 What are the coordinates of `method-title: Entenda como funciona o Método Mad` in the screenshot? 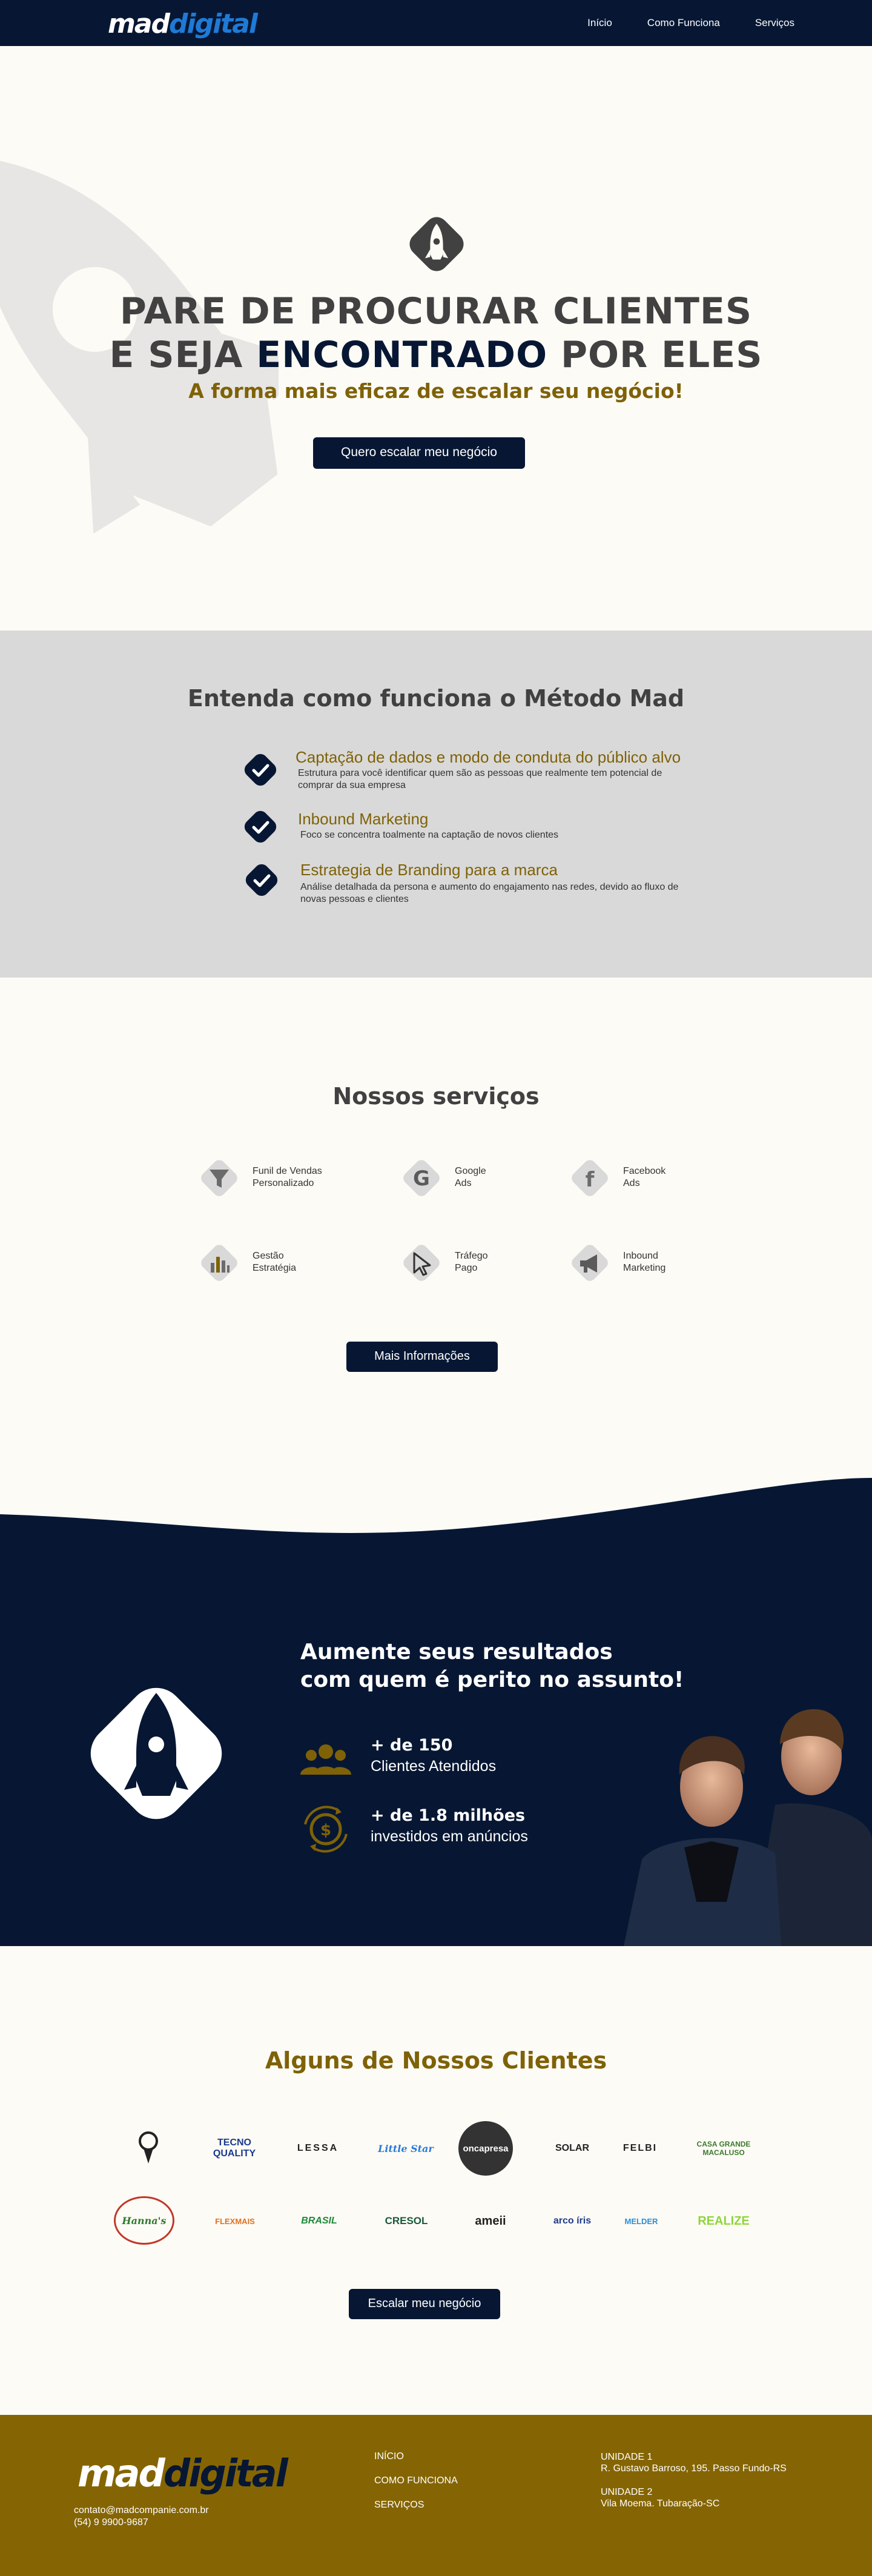 It's located at (436, 698).